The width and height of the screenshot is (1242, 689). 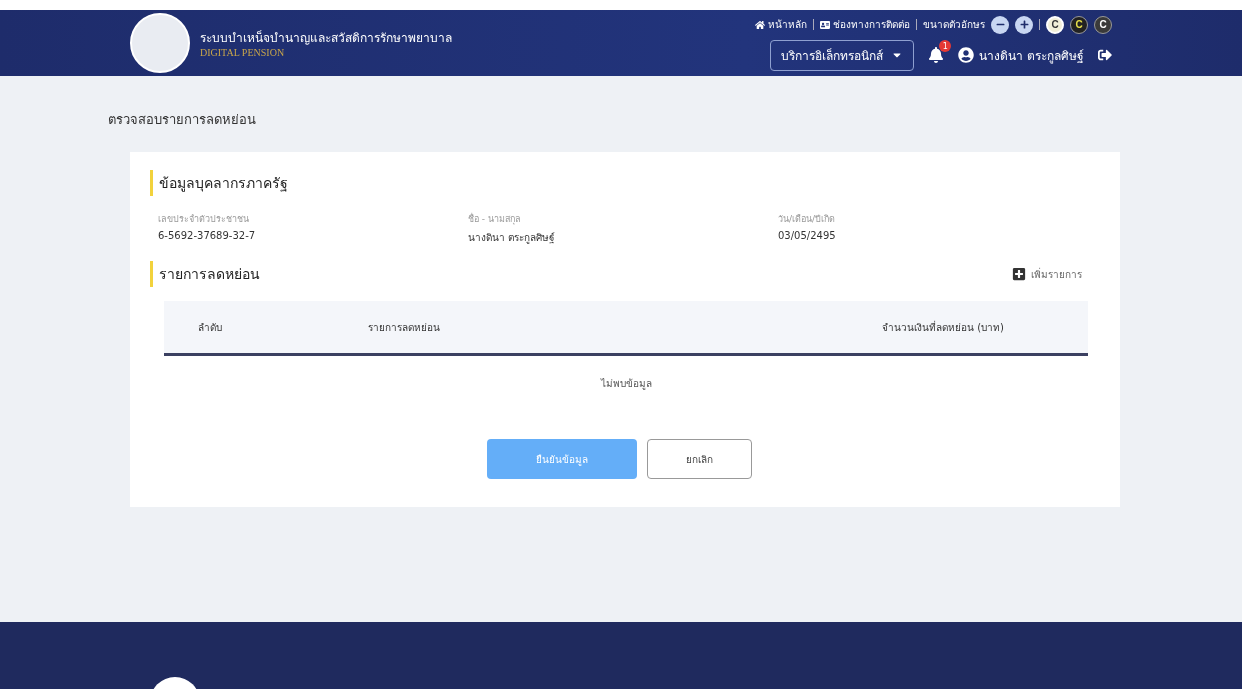 I want to click on bell-icon, so click(x=936, y=55).